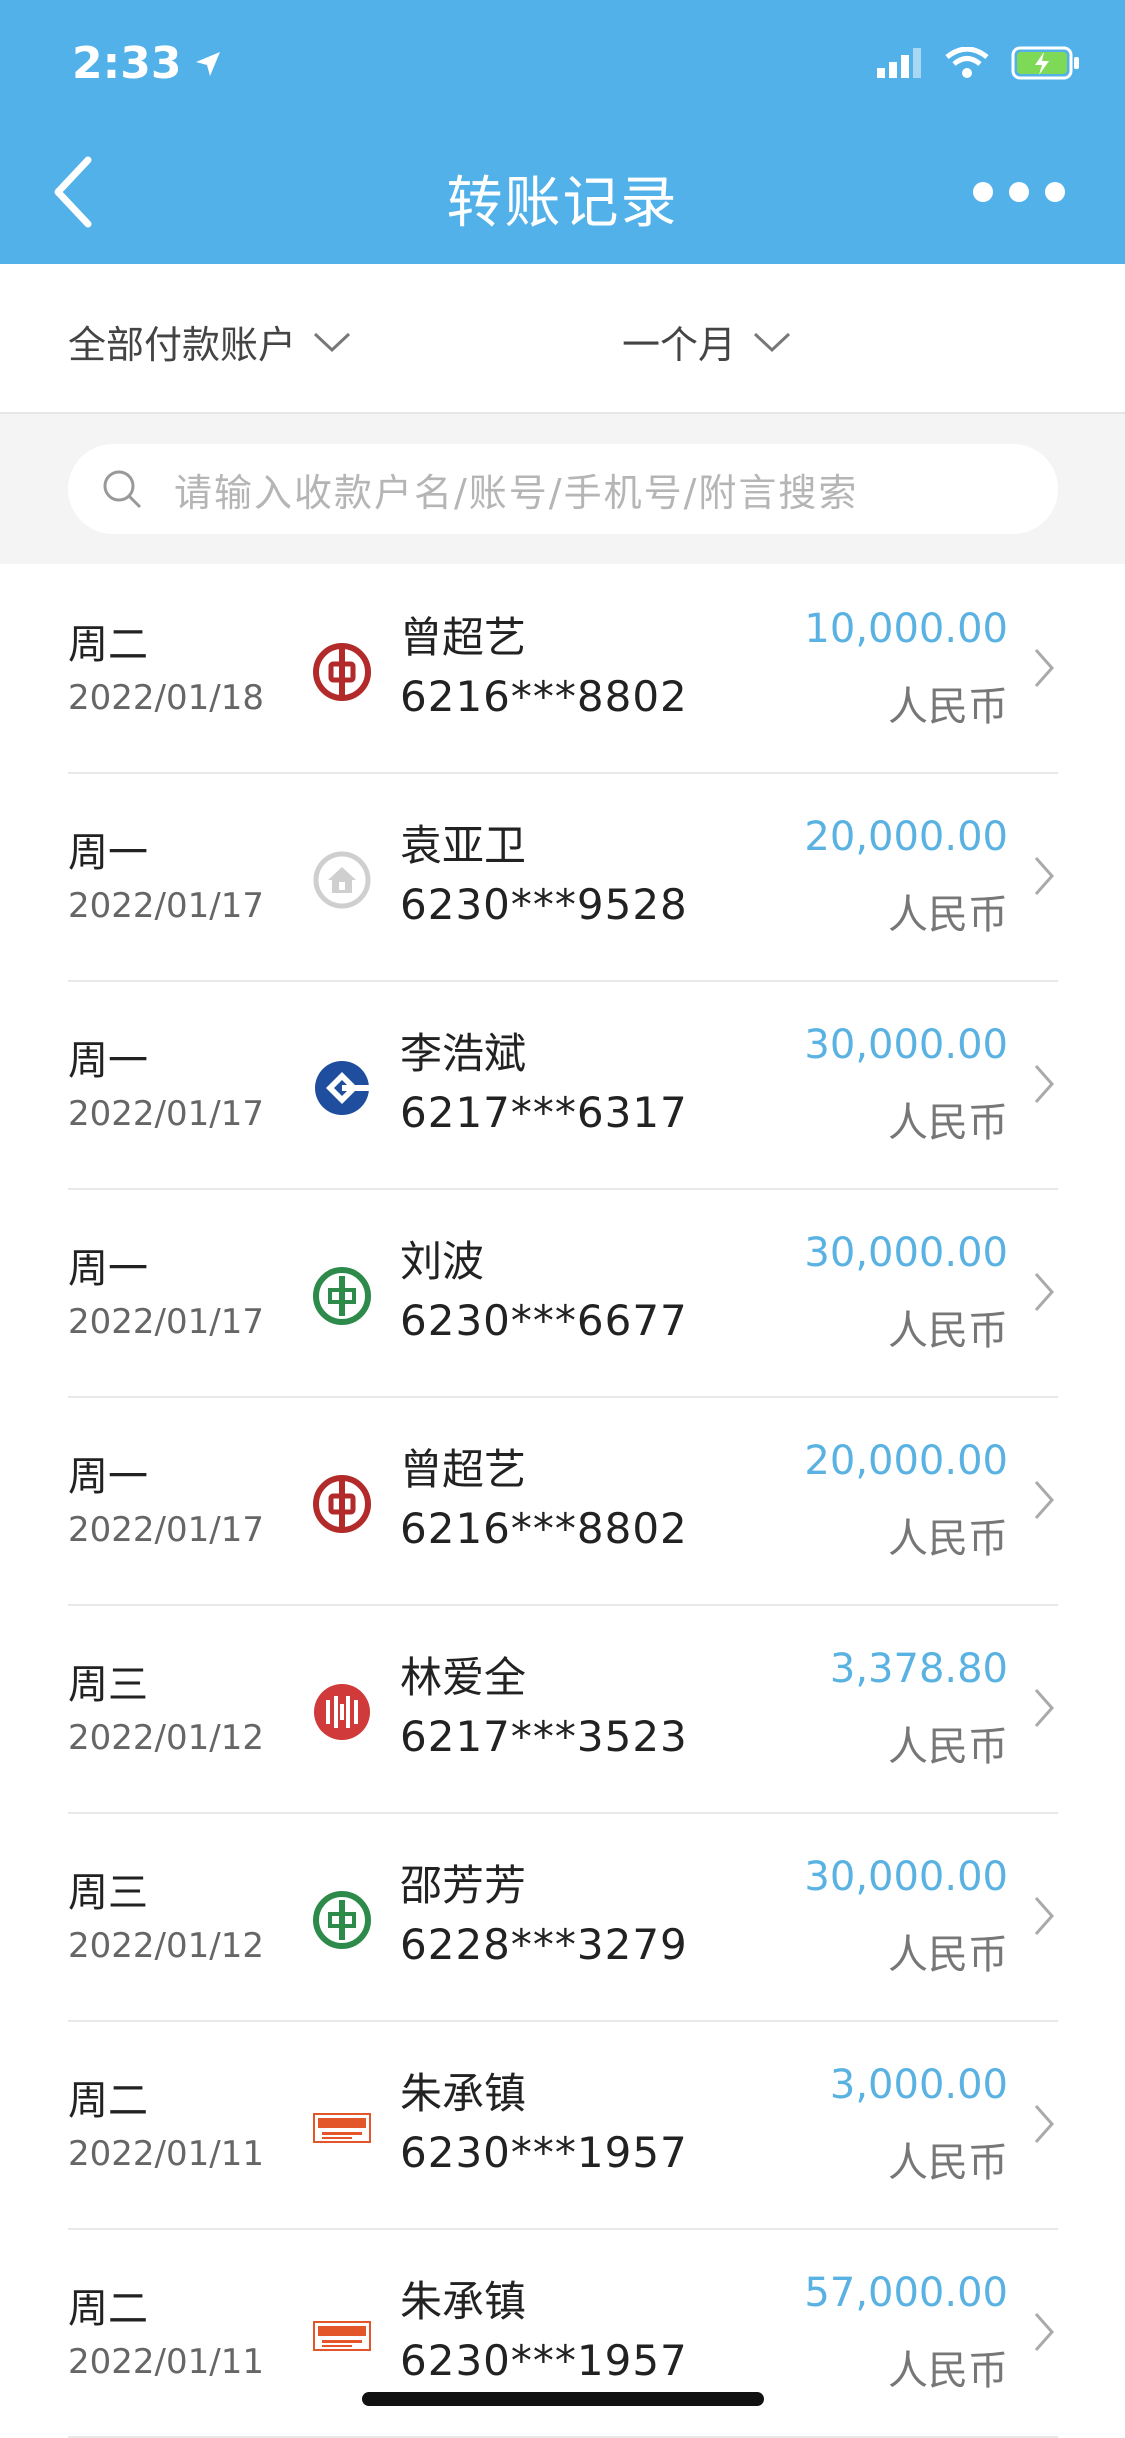 This screenshot has width=1125, height=2438. I want to click on payee-account: 6217***3523, so click(544, 1736).